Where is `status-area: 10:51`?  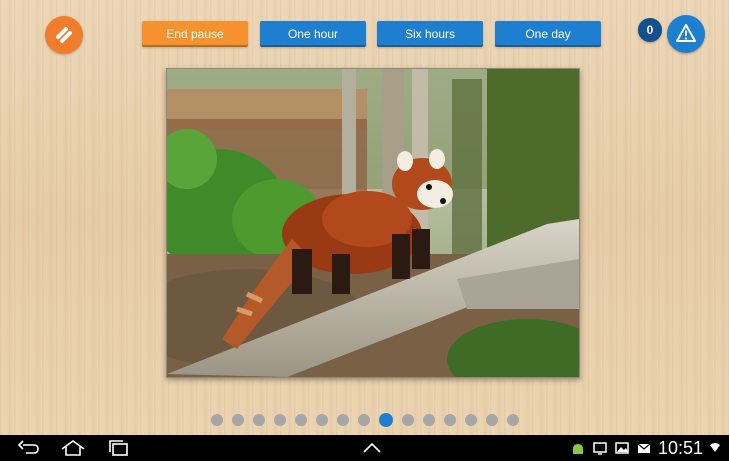 status-area: 10:51 is located at coordinates (645, 448).